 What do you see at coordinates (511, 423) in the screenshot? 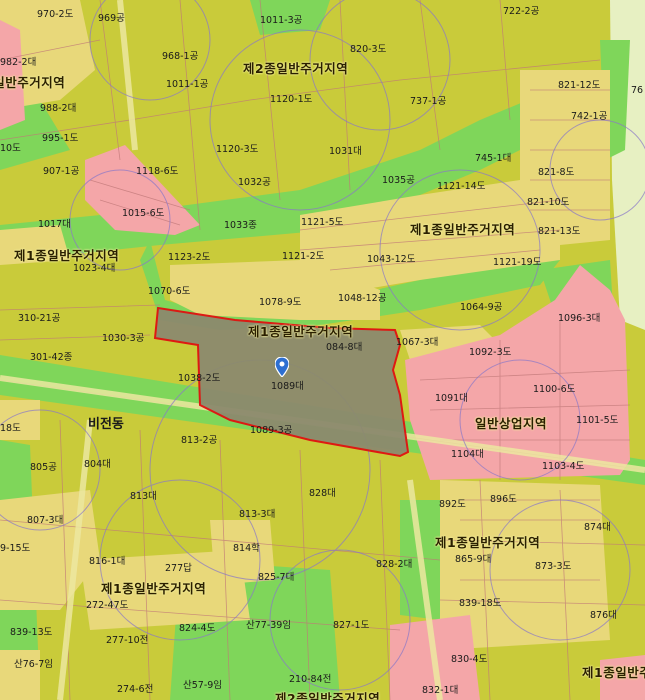
I see `zone-label: 일반상업지역` at bounding box center [511, 423].